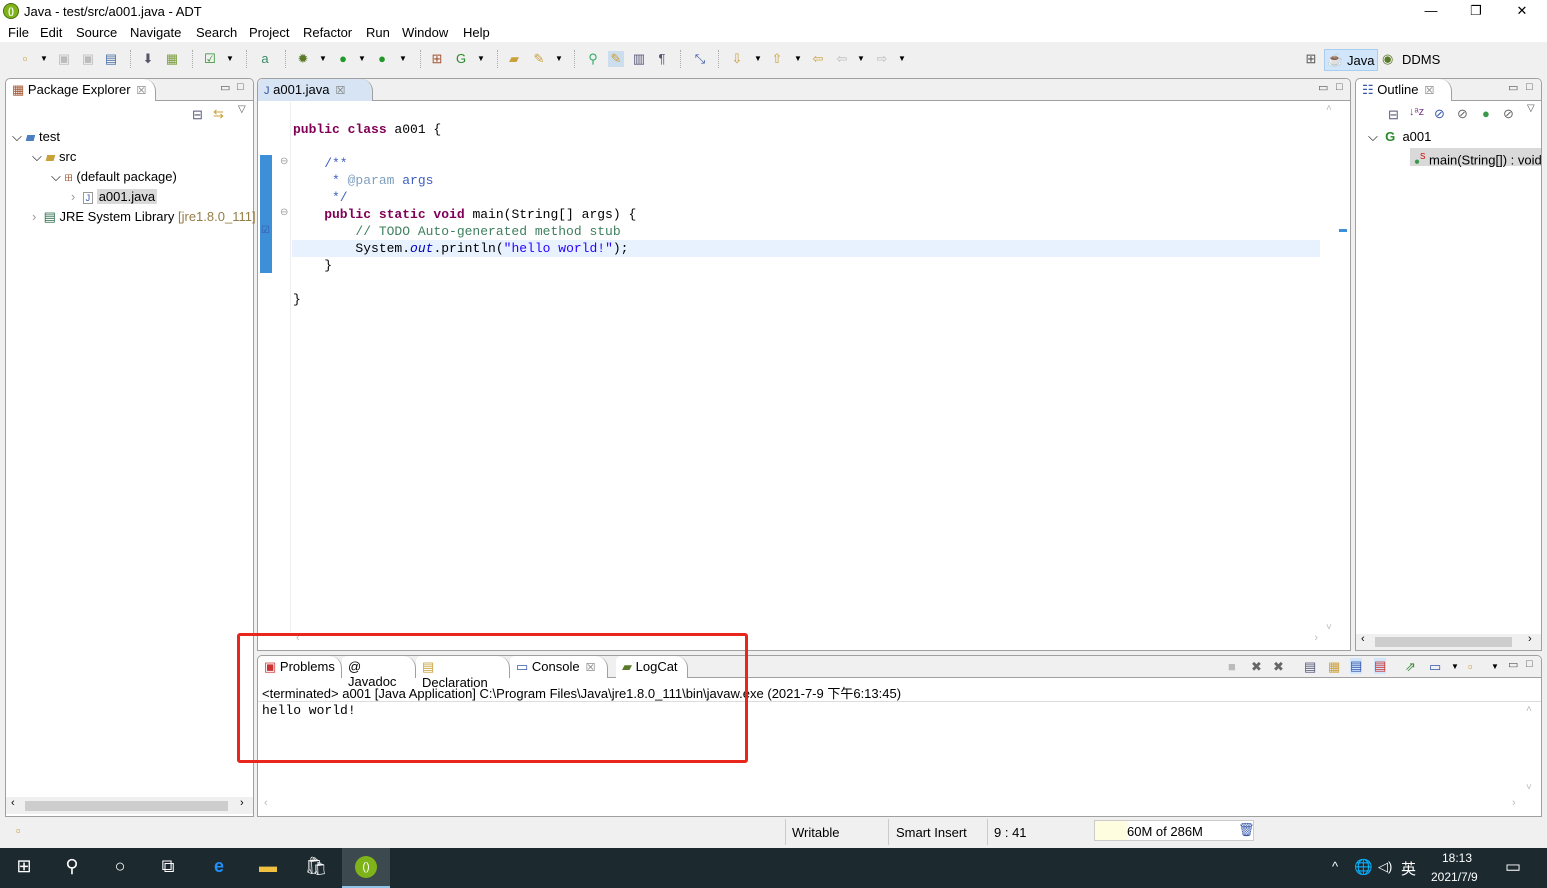  Describe the element at coordinates (367, 129) in the screenshot. I see `code-line: public class a001 {` at that location.